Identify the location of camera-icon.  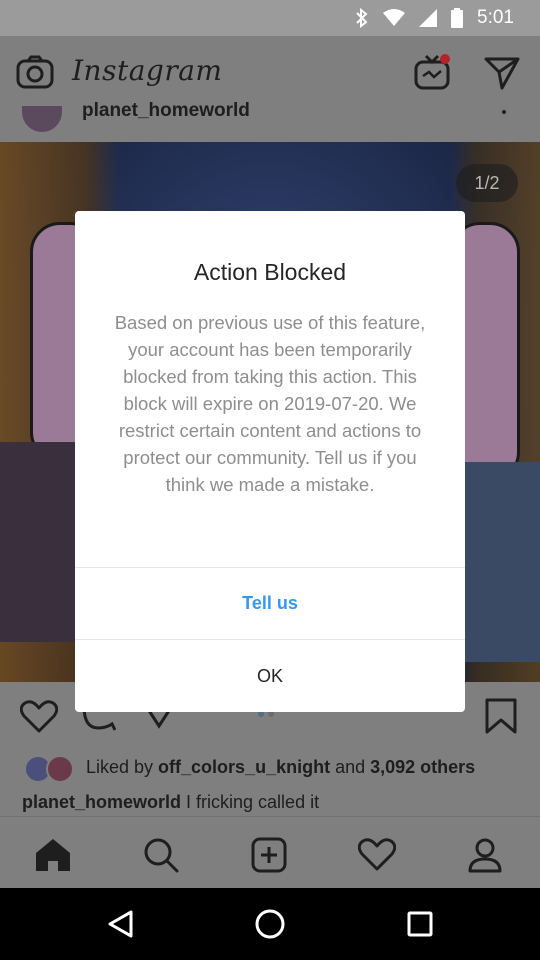
(35, 74).